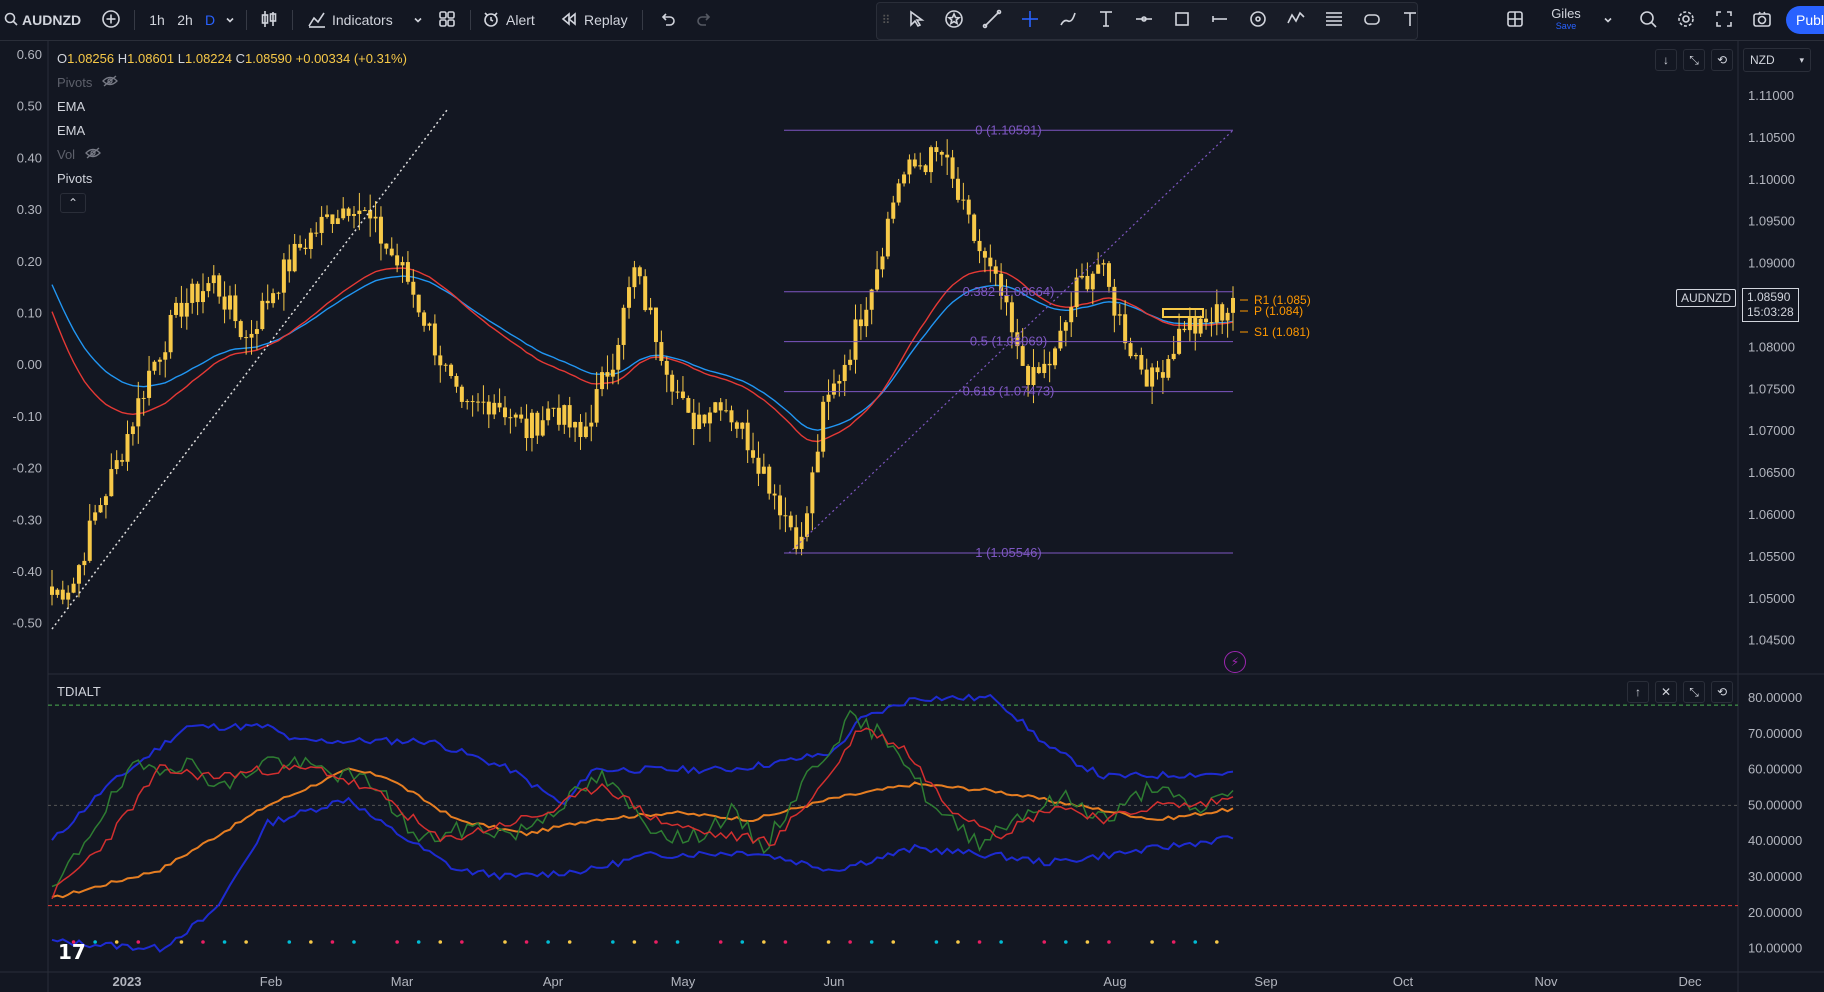  Describe the element at coordinates (1722, 692) in the screenshot. I see `oscillator-reset-button: ⟲` at that location.